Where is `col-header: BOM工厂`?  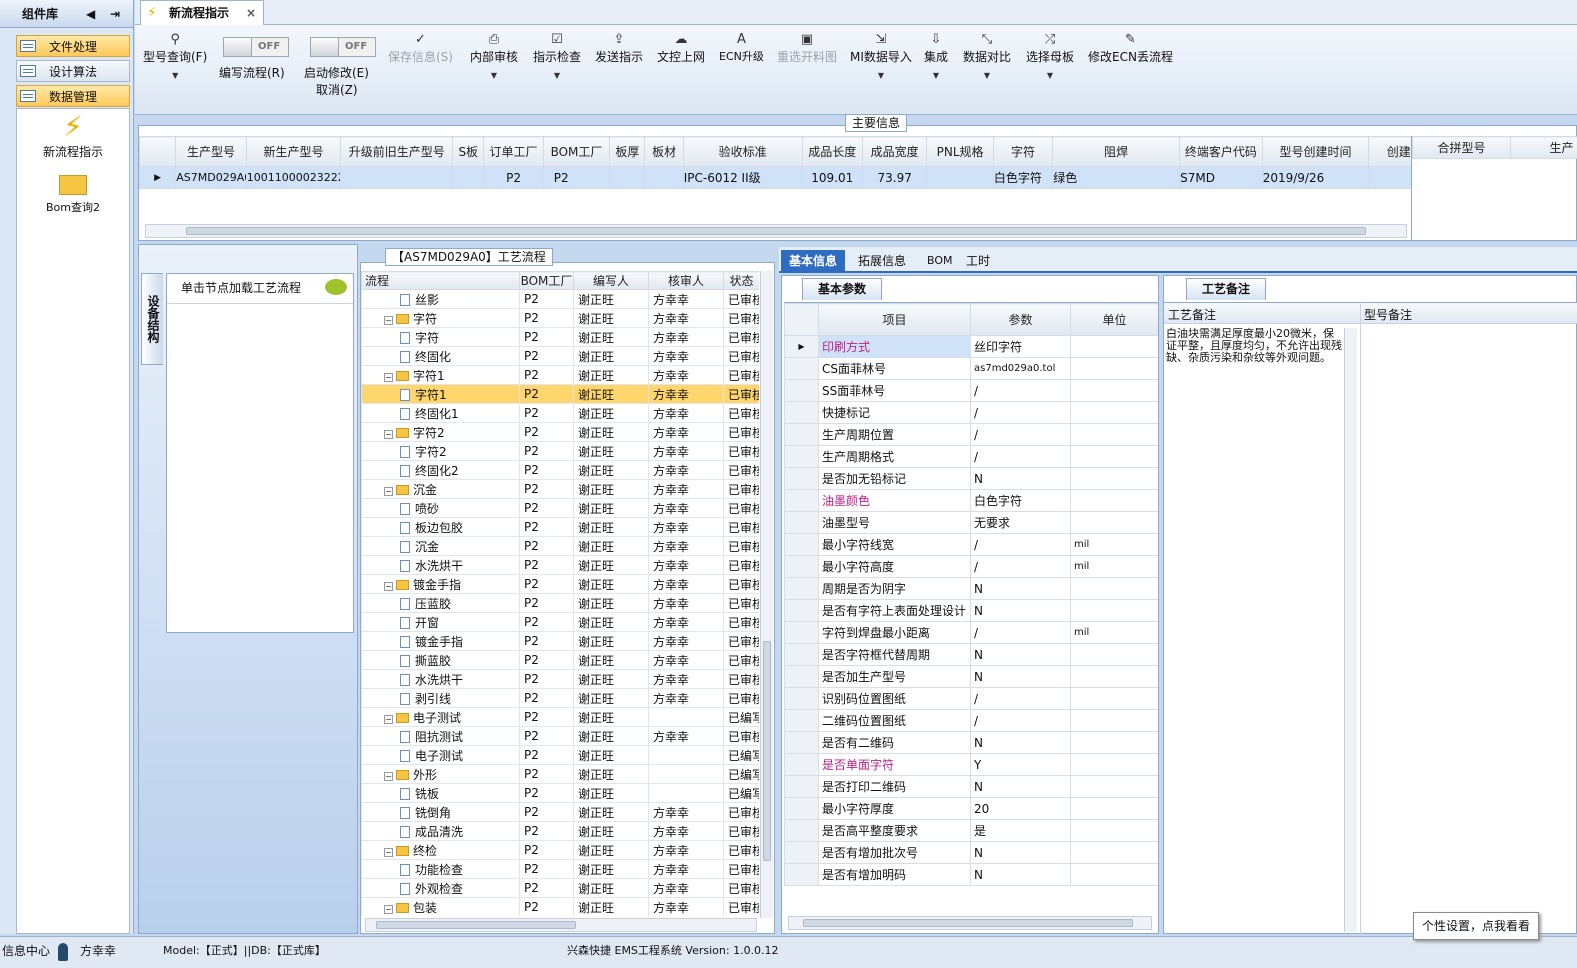 col-header: BOM工厂 is located at coordinates (576, 151).